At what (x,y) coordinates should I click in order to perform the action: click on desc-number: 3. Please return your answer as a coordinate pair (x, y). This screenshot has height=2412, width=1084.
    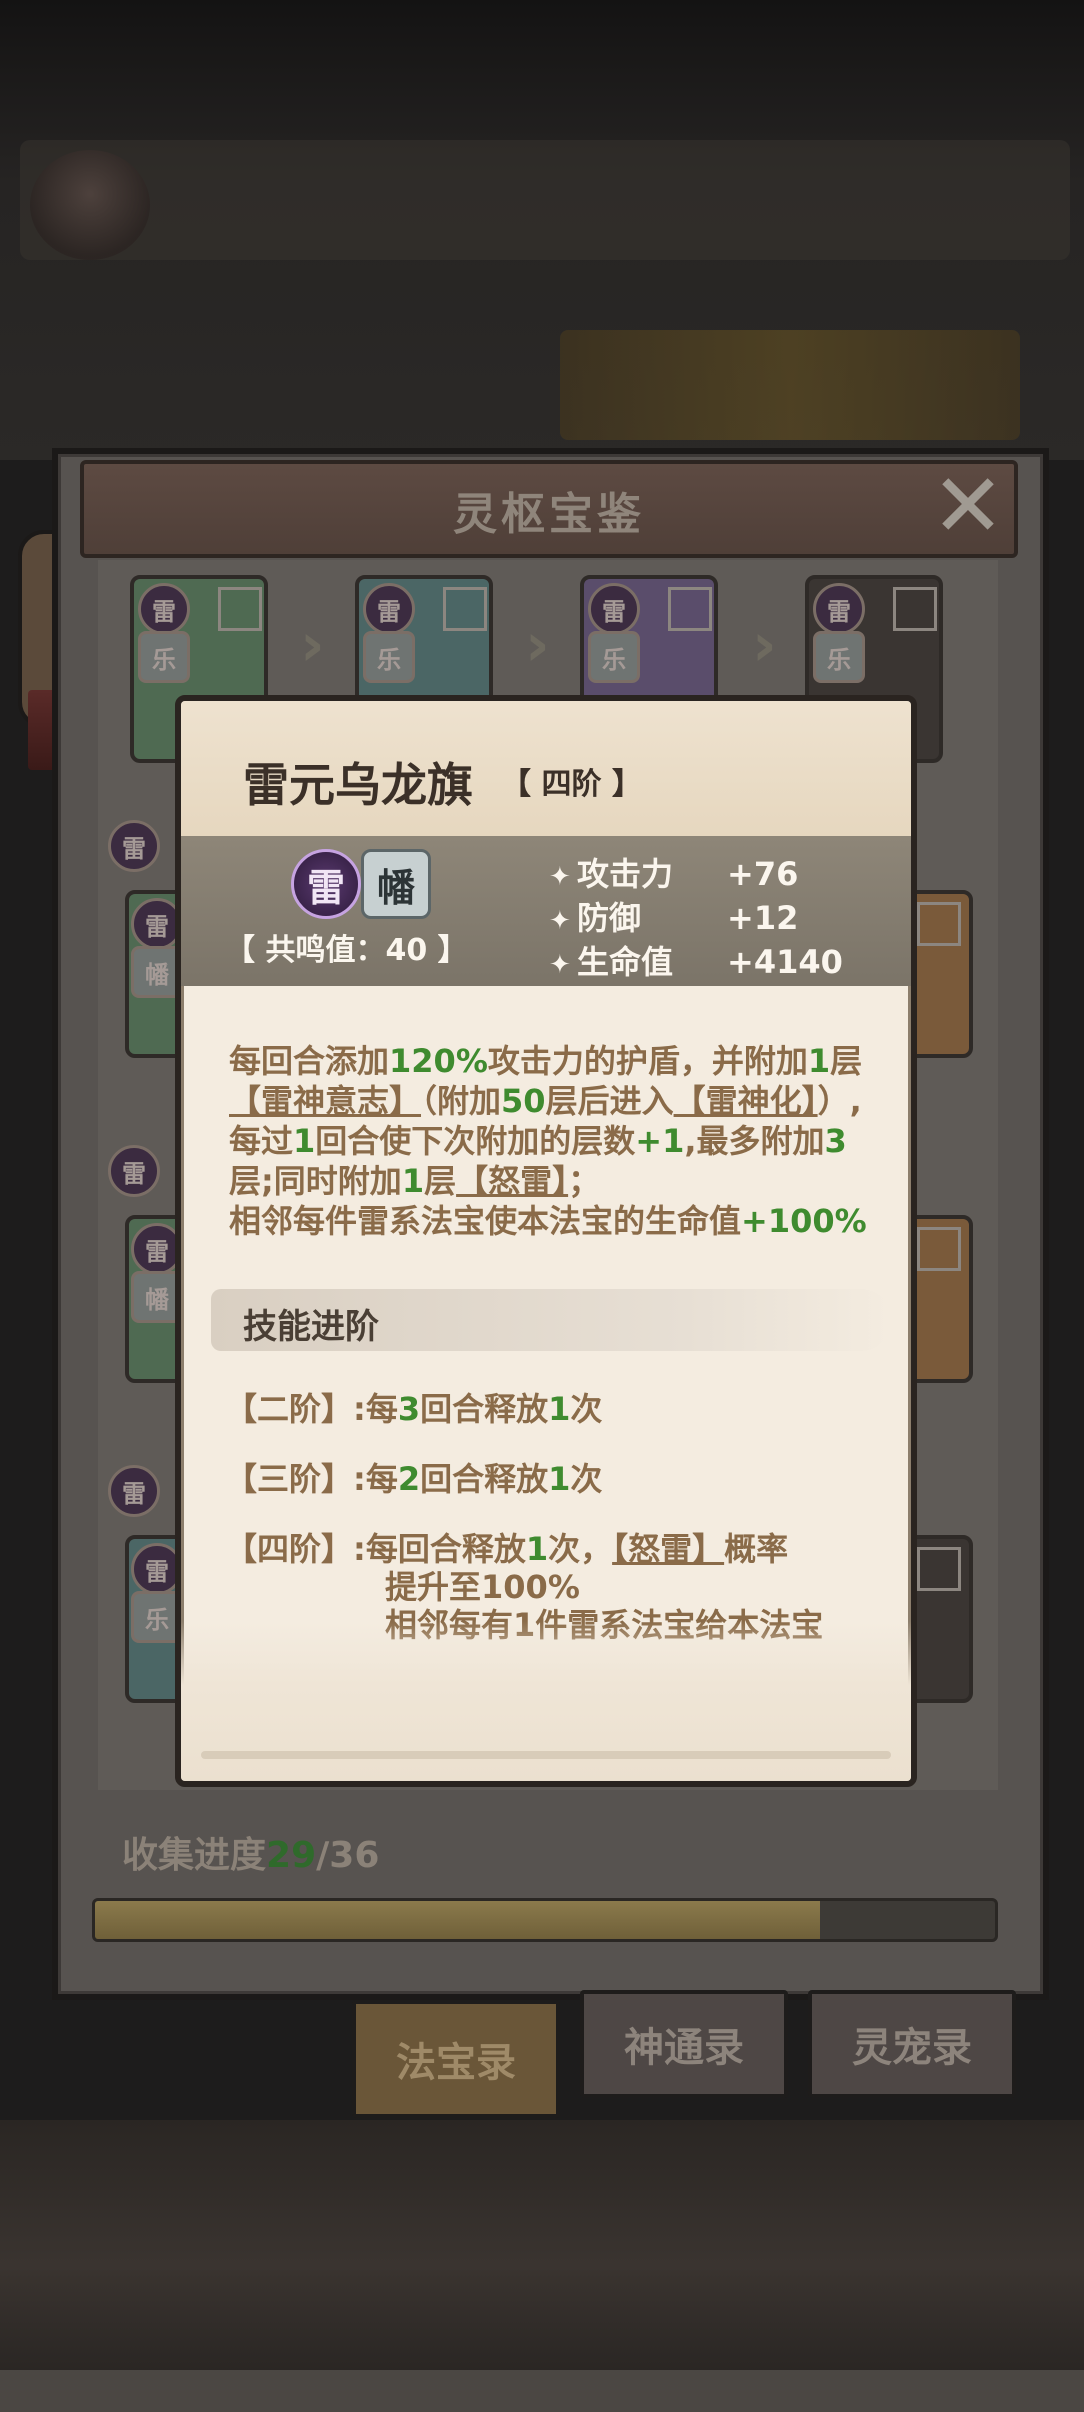
    Looking at the image, I should click on (835, 1141).